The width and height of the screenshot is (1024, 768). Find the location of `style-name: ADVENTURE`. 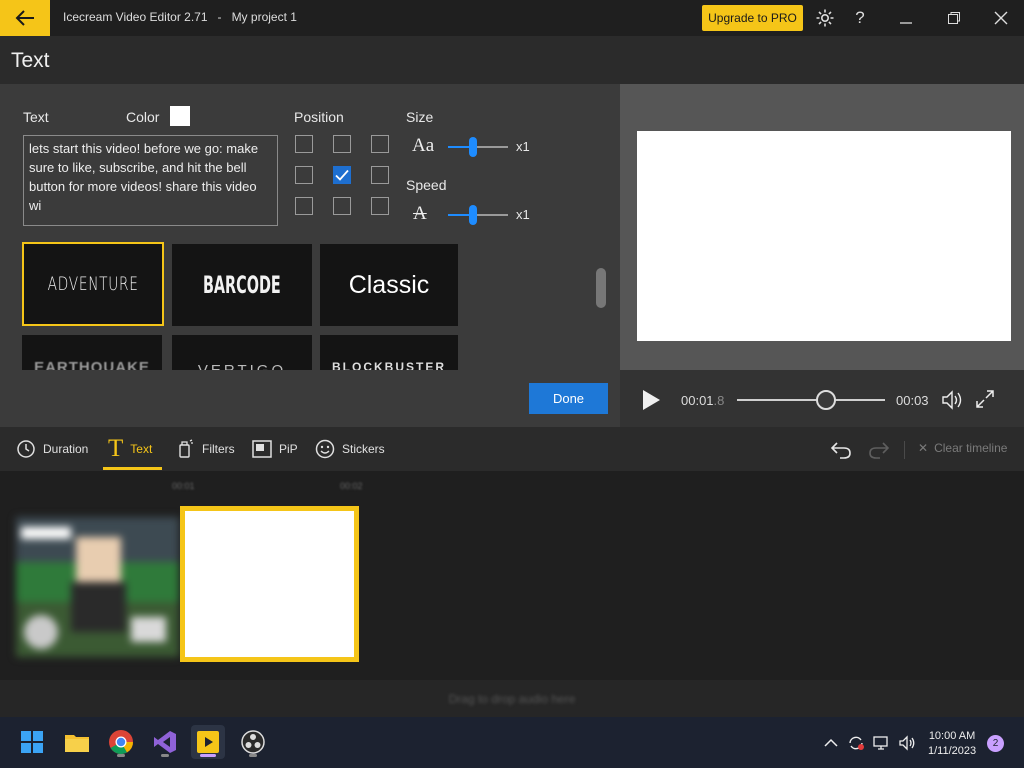

style-name: ADVENTURE is located at coordinates (93, 284).